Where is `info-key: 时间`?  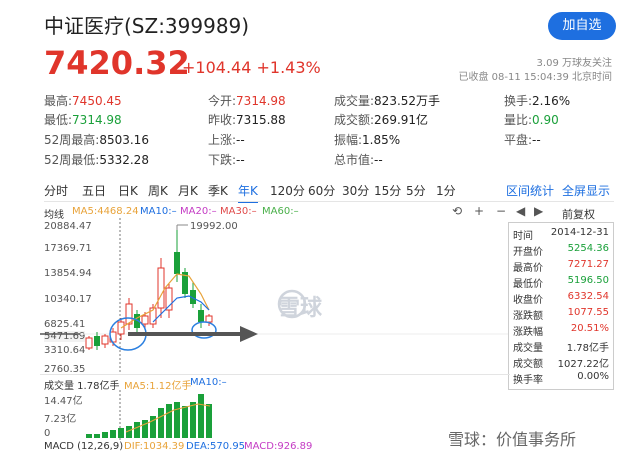 info-key: 时间 is located at coordinates (523, 236).